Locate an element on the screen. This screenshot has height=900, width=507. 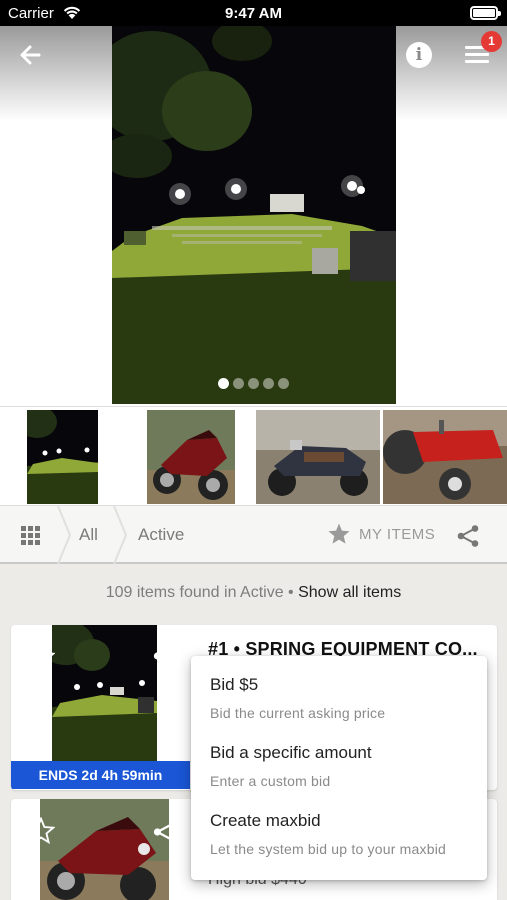
share-icon is located at coordinates (468, 536).